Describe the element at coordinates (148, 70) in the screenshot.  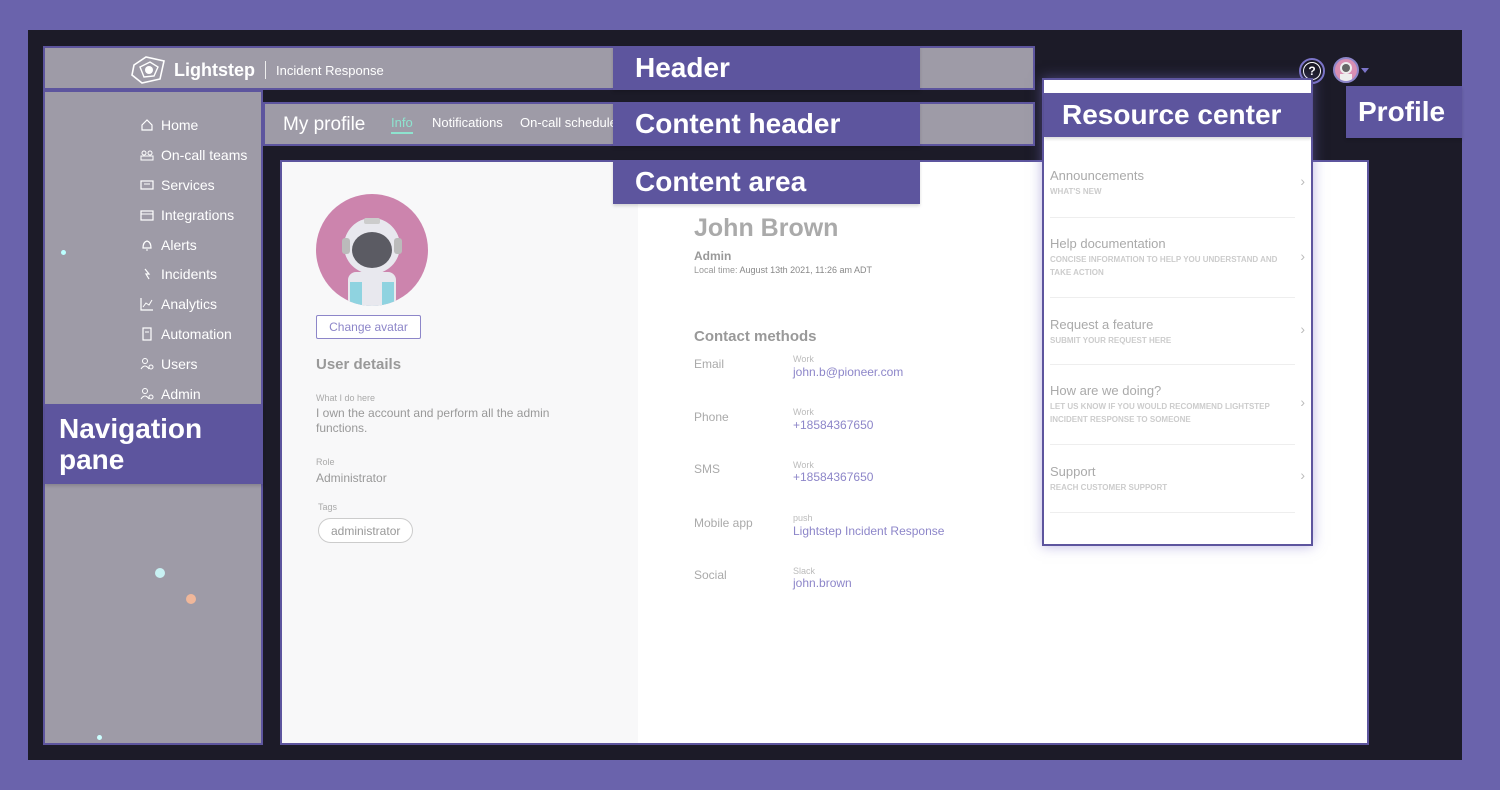
I see `lightstep-logo-icon` at that location.